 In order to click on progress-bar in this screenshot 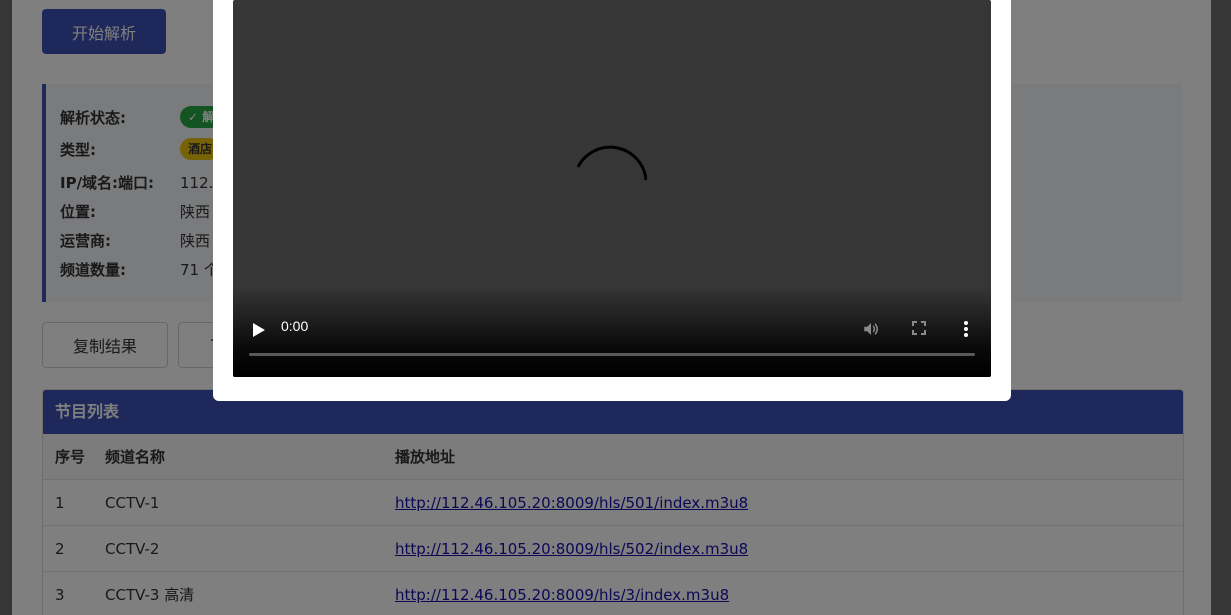, I will do `click(612, 354)`.